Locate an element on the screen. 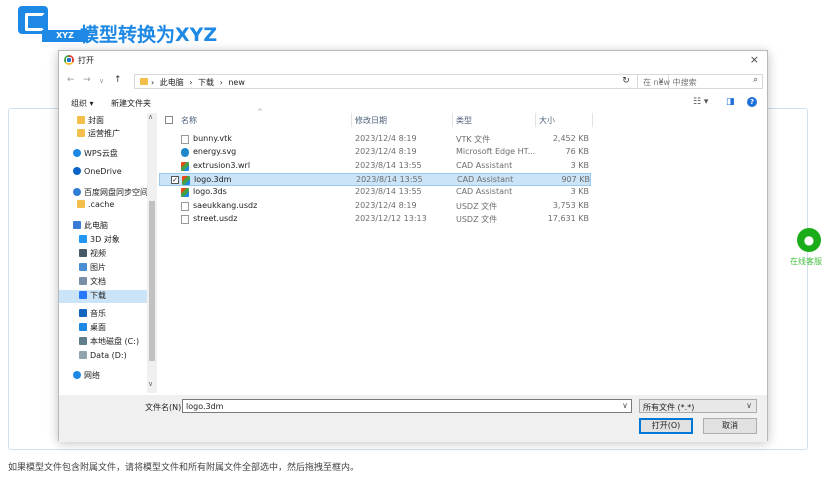 Image resolution: width=830 pixels, height=477 pixels. sidebar-item: 此电脑 is located at coordinates (103, 226).